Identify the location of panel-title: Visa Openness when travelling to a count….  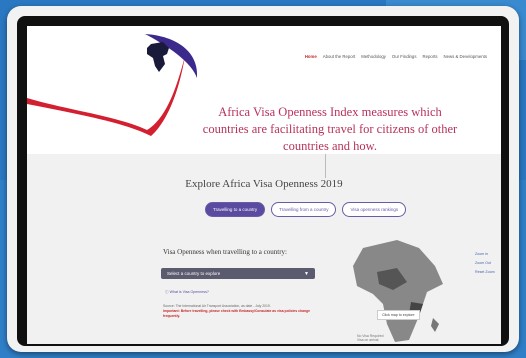
(225, 252).